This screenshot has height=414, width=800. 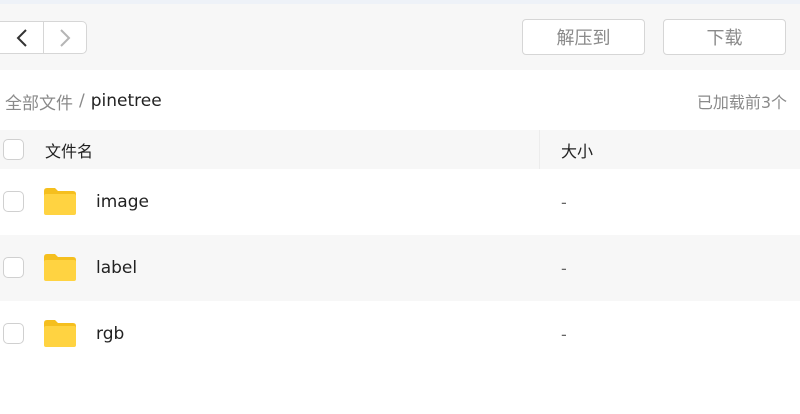 I want to click on chevron-right-icon, so click(x=65, y=37).